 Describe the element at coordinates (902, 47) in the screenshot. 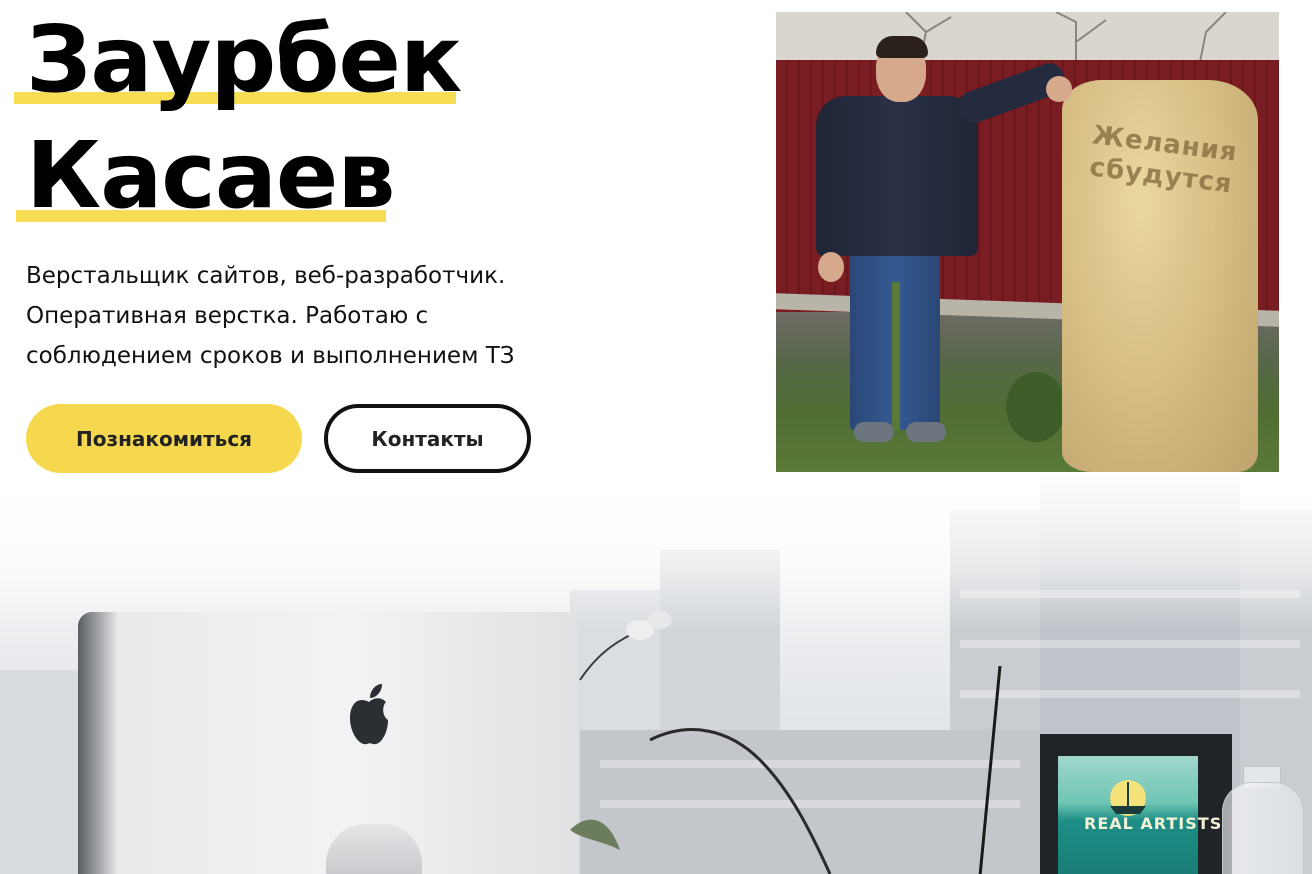

I see `person-hair` at that location.